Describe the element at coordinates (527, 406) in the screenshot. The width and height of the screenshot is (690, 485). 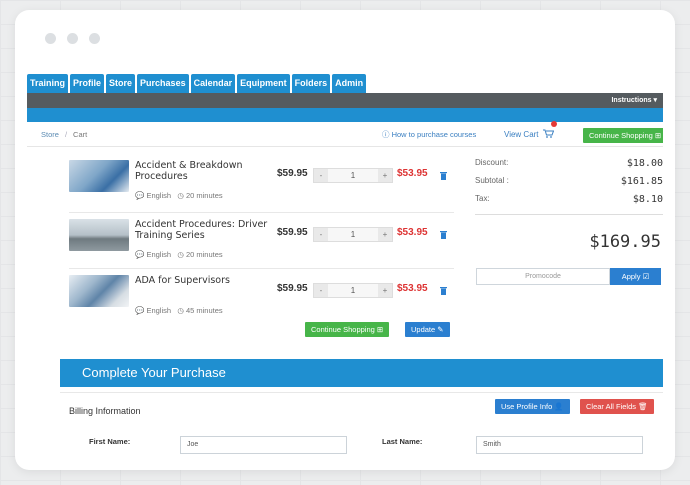
I see `use-profile-label: Use Profile Info` at that location.